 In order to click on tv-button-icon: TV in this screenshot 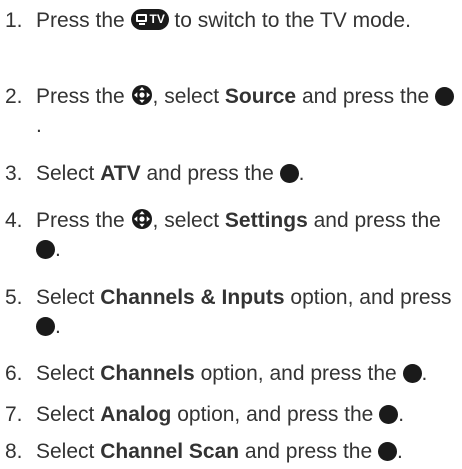, I will do `click(149, 19)`.